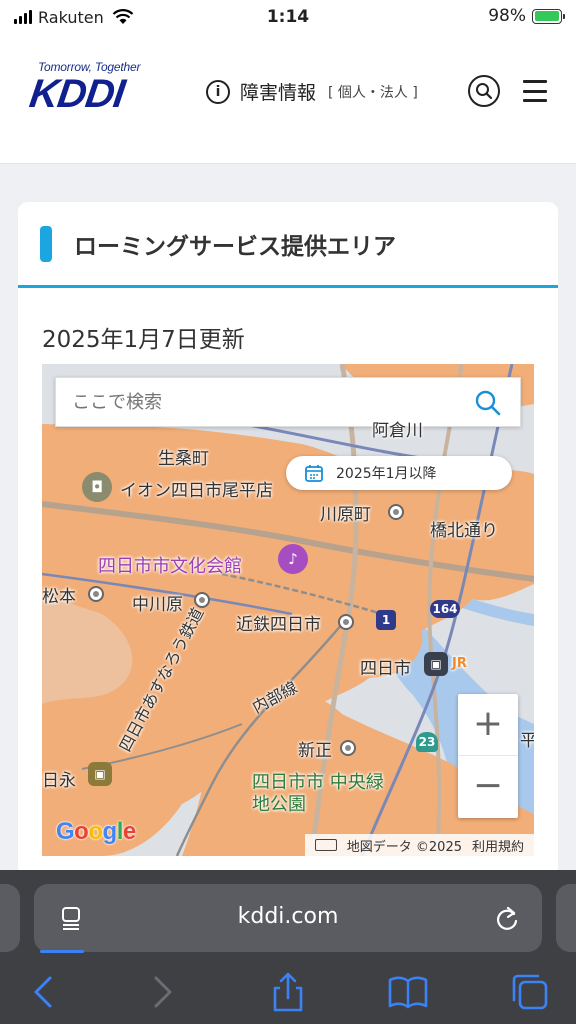 This screenshot has height=1024, width=576. What do you see at coordinates (346, 622) in the screenshot?
I see `station-kintetsu-icon` at bounding box center [346, 622].